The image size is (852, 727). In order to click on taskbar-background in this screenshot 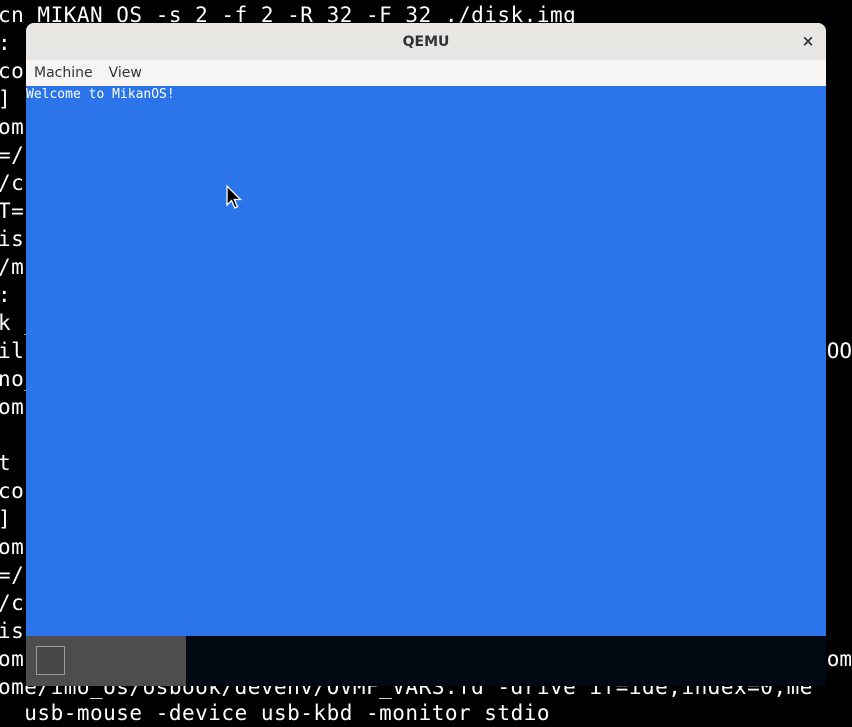, I will do `click(506, 661)`.